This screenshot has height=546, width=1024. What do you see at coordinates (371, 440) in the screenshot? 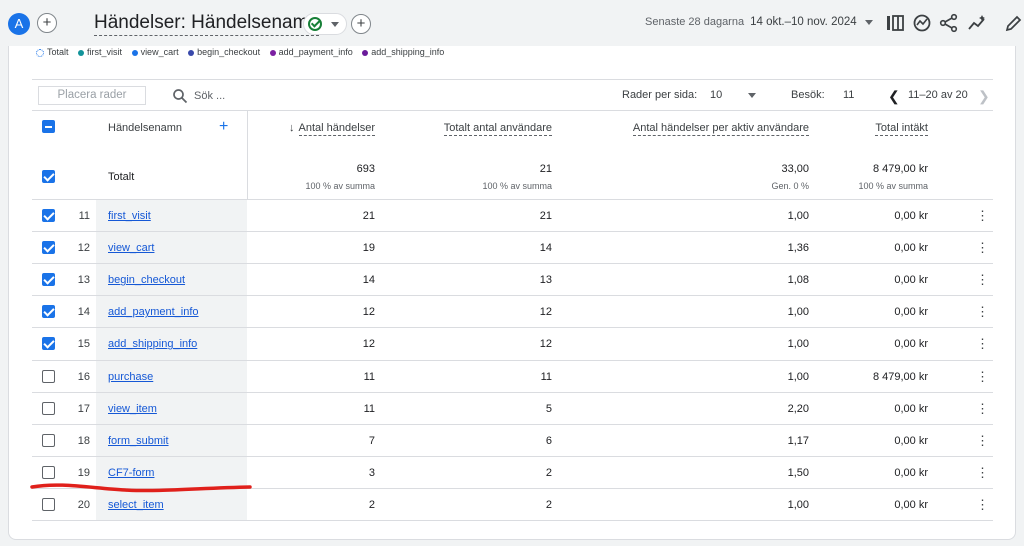
I see `event-count-cell: 7` at bounding box center [371, 440].